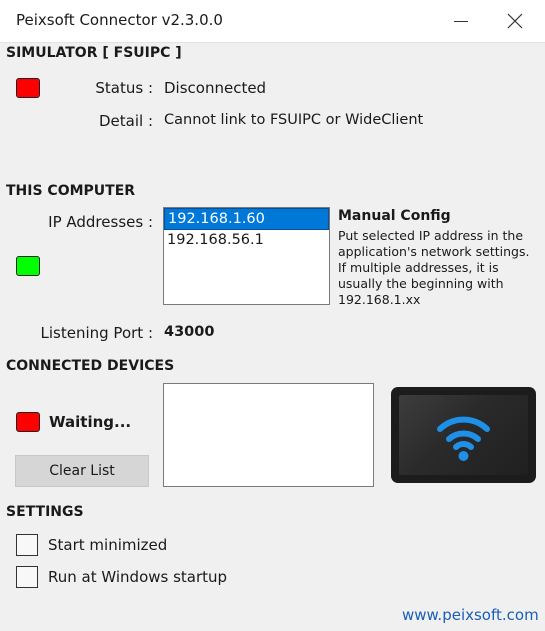  I want to click on detail-label: Detail :, so click(125, 121).